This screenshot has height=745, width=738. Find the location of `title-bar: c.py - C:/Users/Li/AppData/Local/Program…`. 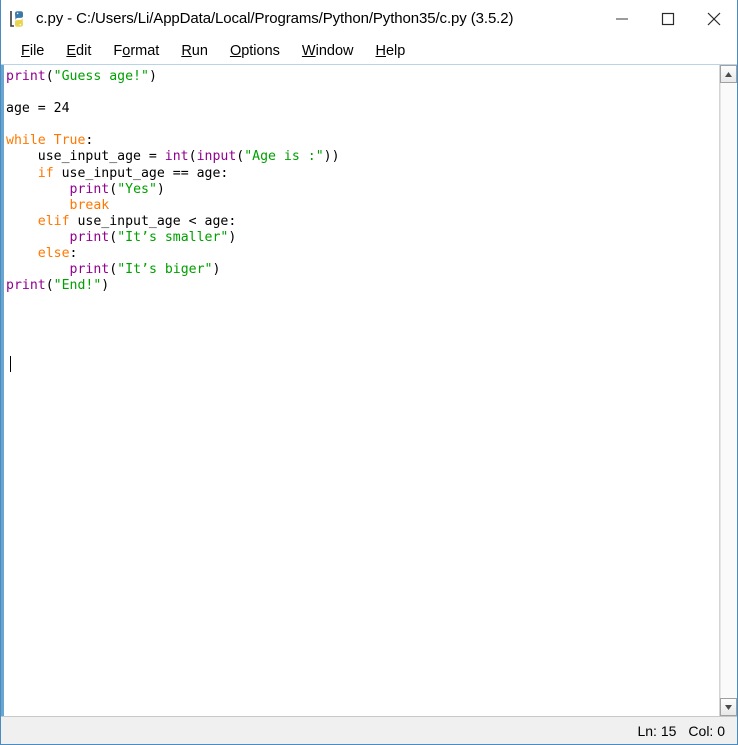

title-bar: c.py - C:/Users/Li/AppData/Local/Program… is located at coordinates (369, 19).